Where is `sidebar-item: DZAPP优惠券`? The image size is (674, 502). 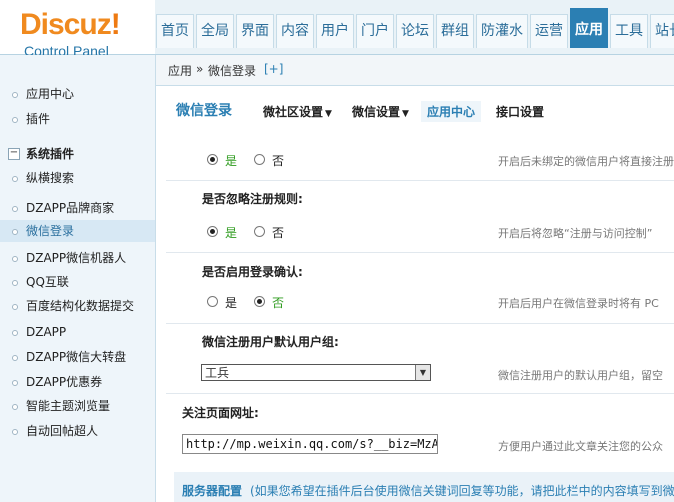 sidebar-item: DZAPP优惠券 is located at coordinates (77, 382).